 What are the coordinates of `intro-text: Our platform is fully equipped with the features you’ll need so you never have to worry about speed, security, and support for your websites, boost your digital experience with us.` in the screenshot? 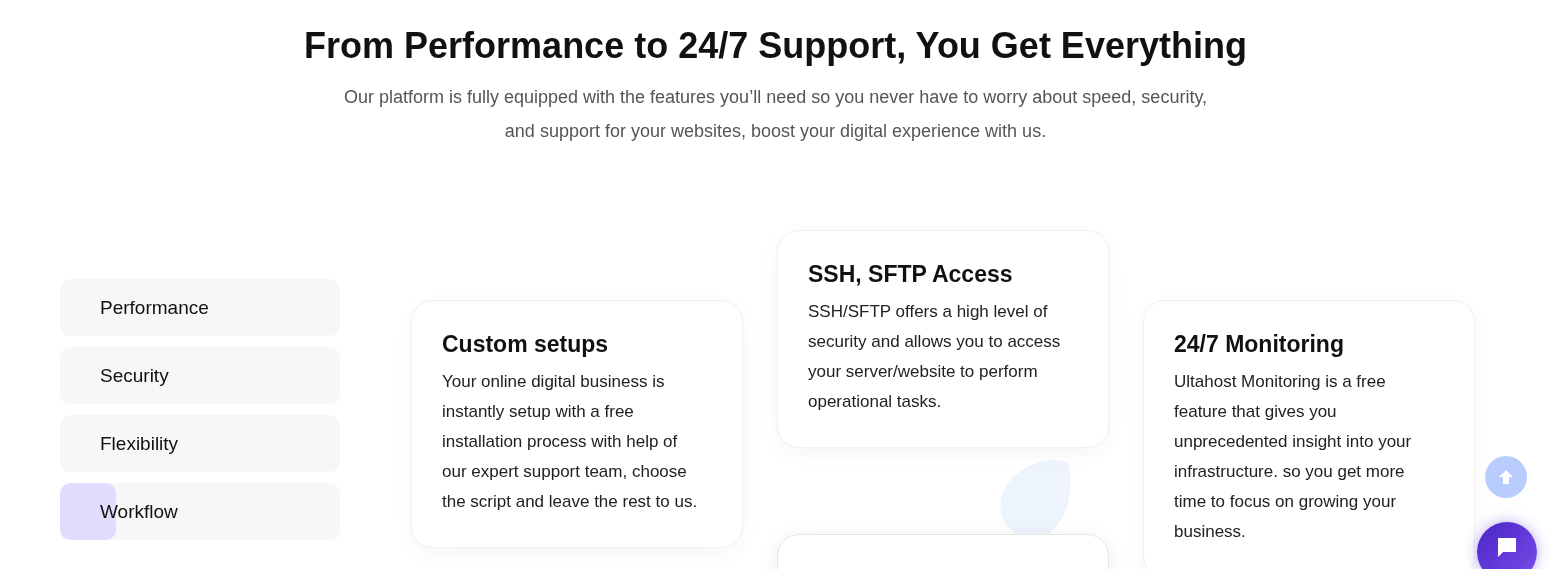 It's located at (775, 114).